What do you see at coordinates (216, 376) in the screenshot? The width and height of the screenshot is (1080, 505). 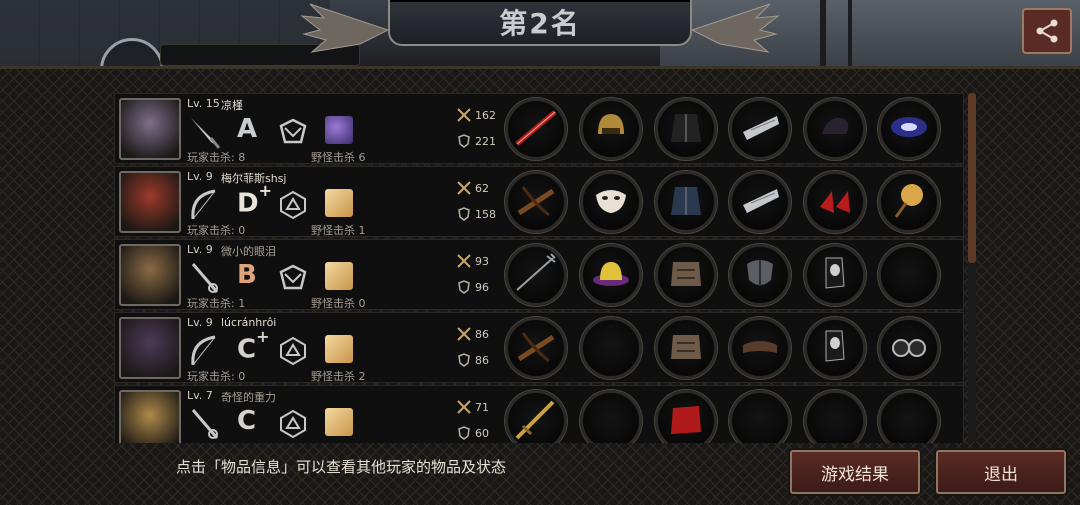 I see `player-kills: 玩家击杀: 0` at bounding box center [216, 376].